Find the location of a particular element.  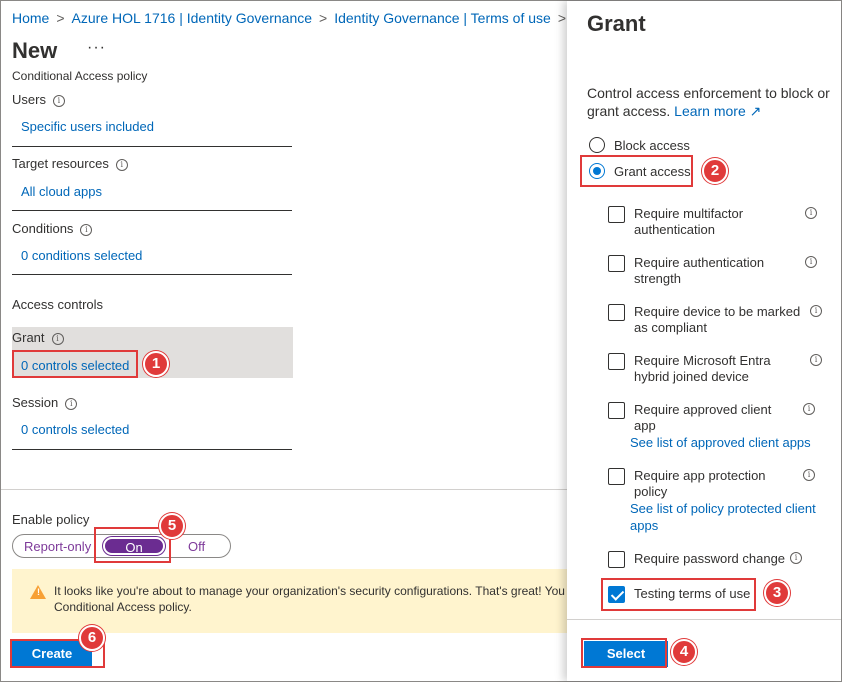

label-line: policy is located at coordinates (651, 491).